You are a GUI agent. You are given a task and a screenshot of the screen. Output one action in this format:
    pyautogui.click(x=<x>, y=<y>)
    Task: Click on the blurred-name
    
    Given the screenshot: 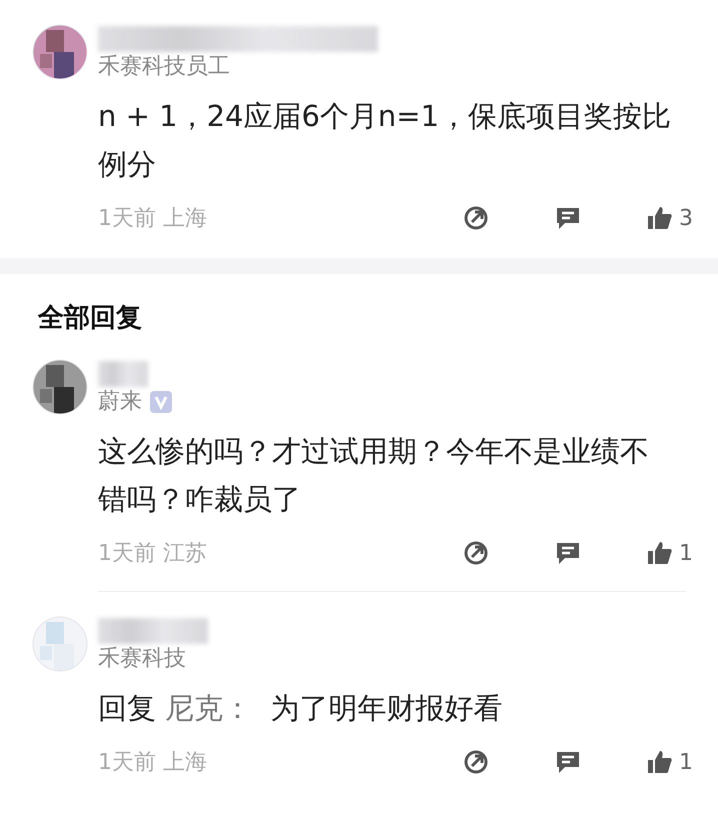 What is the action you would take?
    pyautogui.click(x=123, y=374)
    